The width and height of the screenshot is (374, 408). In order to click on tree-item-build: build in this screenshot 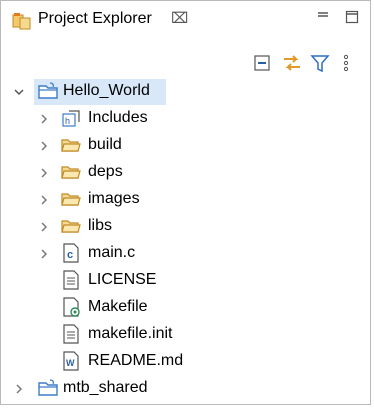, I will do `click(185, 146)`.